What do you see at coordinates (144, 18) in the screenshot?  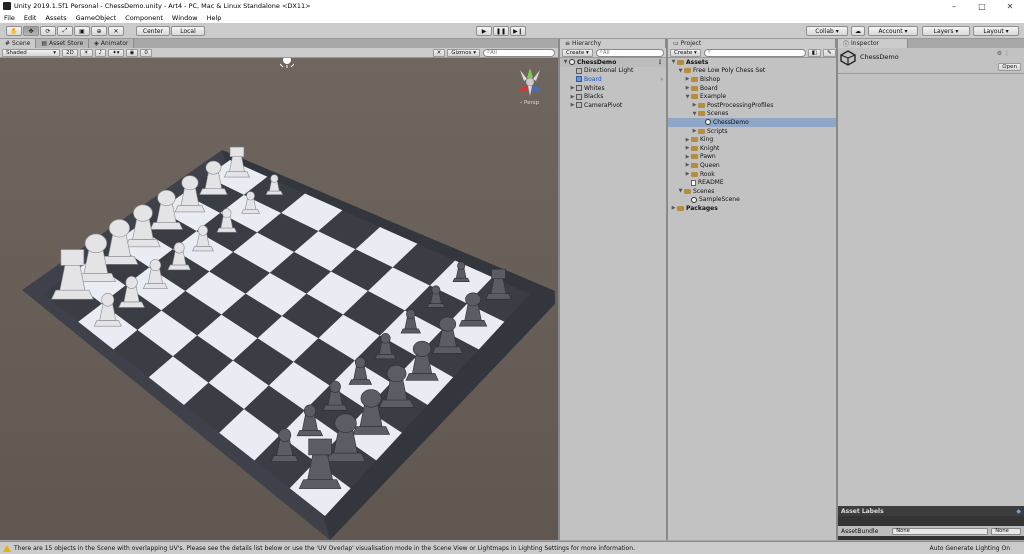 I see `menu-component: Component` at bounding box center [144, 18].